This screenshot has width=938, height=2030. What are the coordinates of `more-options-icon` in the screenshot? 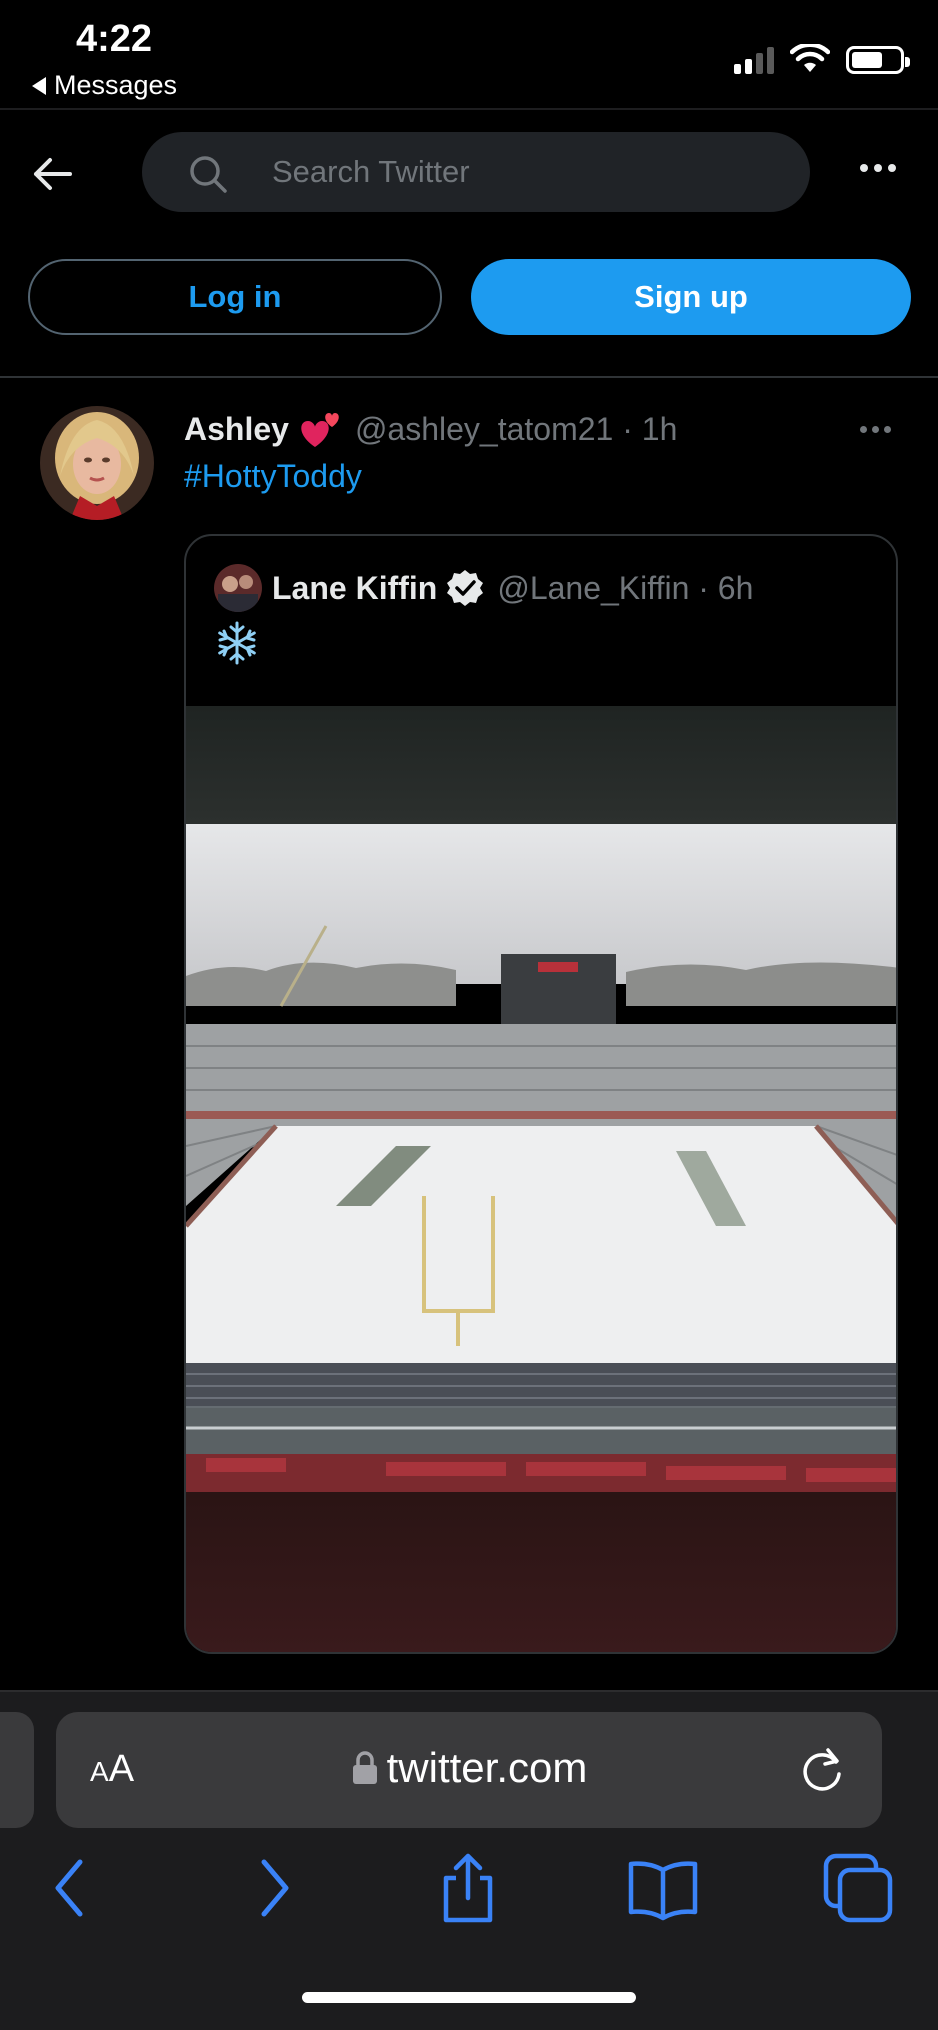 It's located at (878, 168).